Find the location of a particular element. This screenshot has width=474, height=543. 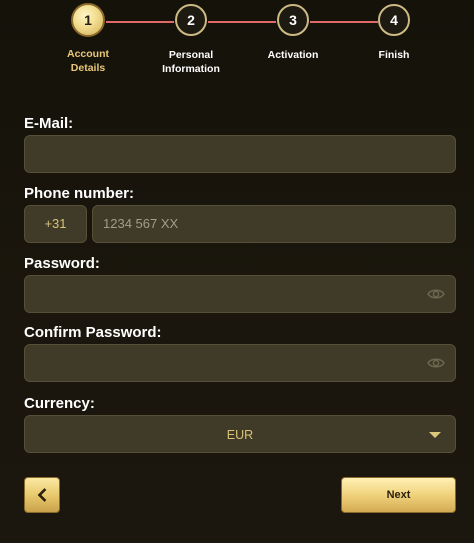

currency-label: Currency: is located at coordinates (59, 403).